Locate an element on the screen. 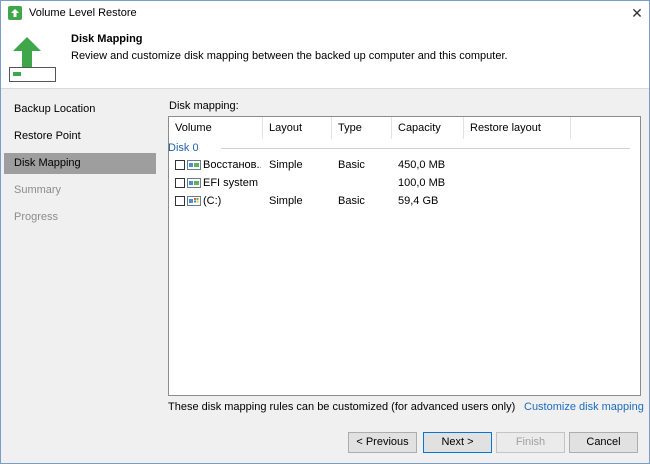 This screenshot has height=464, width=650. app-icon is located at coordinates (15, 13).